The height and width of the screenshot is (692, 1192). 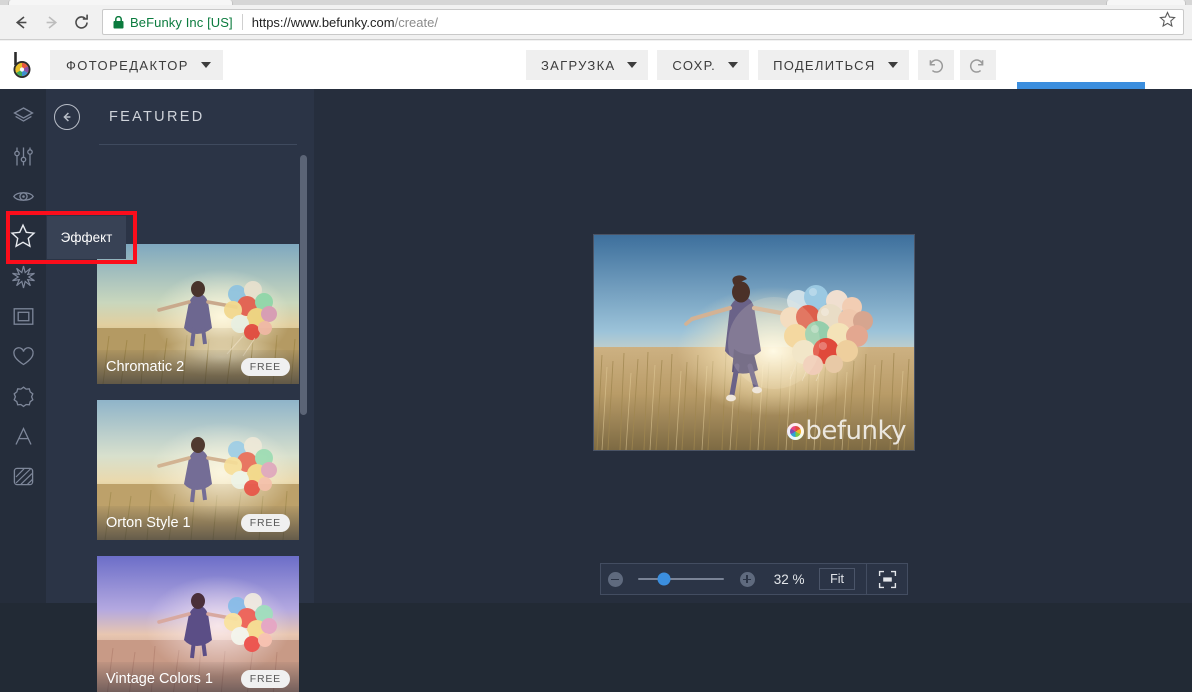 I want to click on watermark: befunky, so click(x=846, y=431).